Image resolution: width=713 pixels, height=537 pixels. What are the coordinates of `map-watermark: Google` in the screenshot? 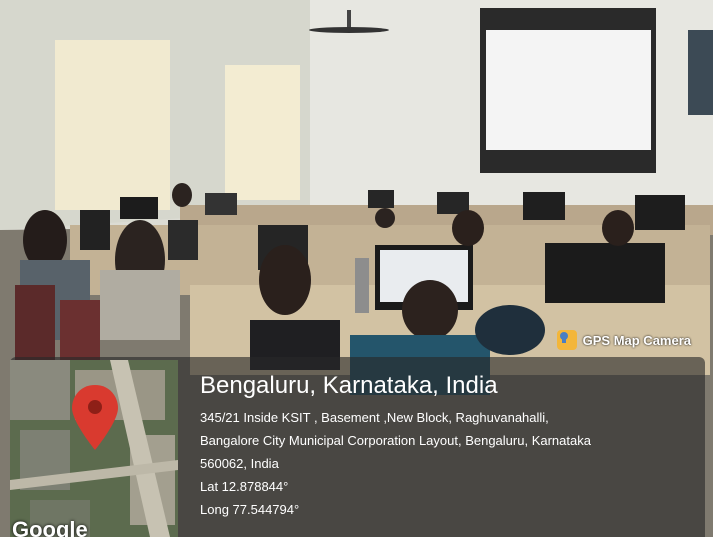 It's located at (50, 527).